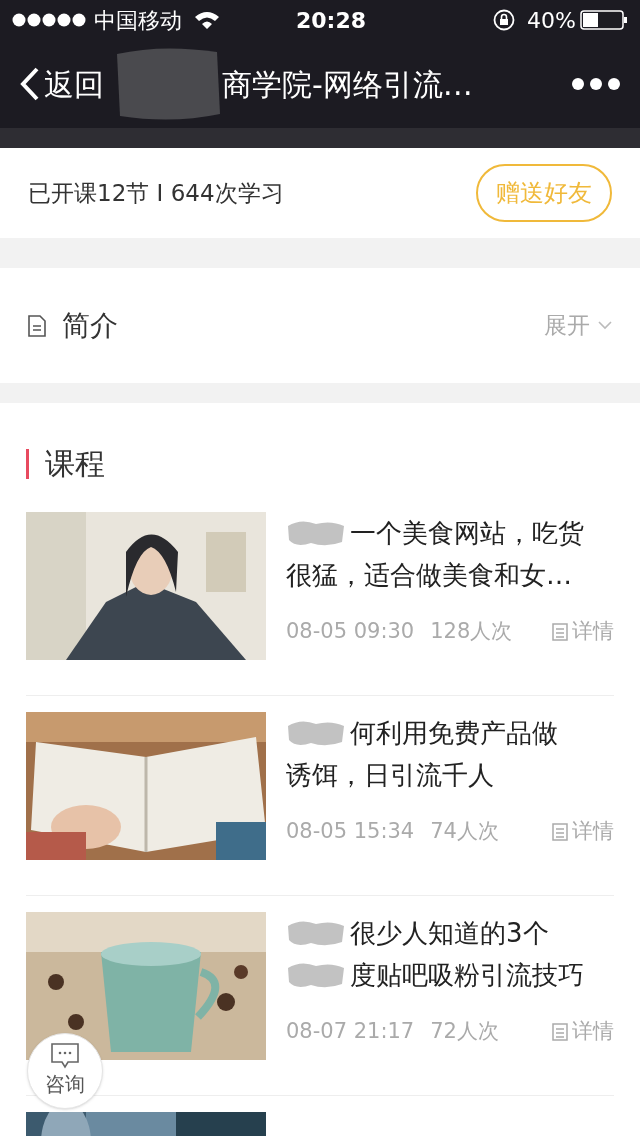  What do you see at coordinates (90, 325) in the screenshot?
I see `intro-label: 简介` at bounding box center [90, 325].